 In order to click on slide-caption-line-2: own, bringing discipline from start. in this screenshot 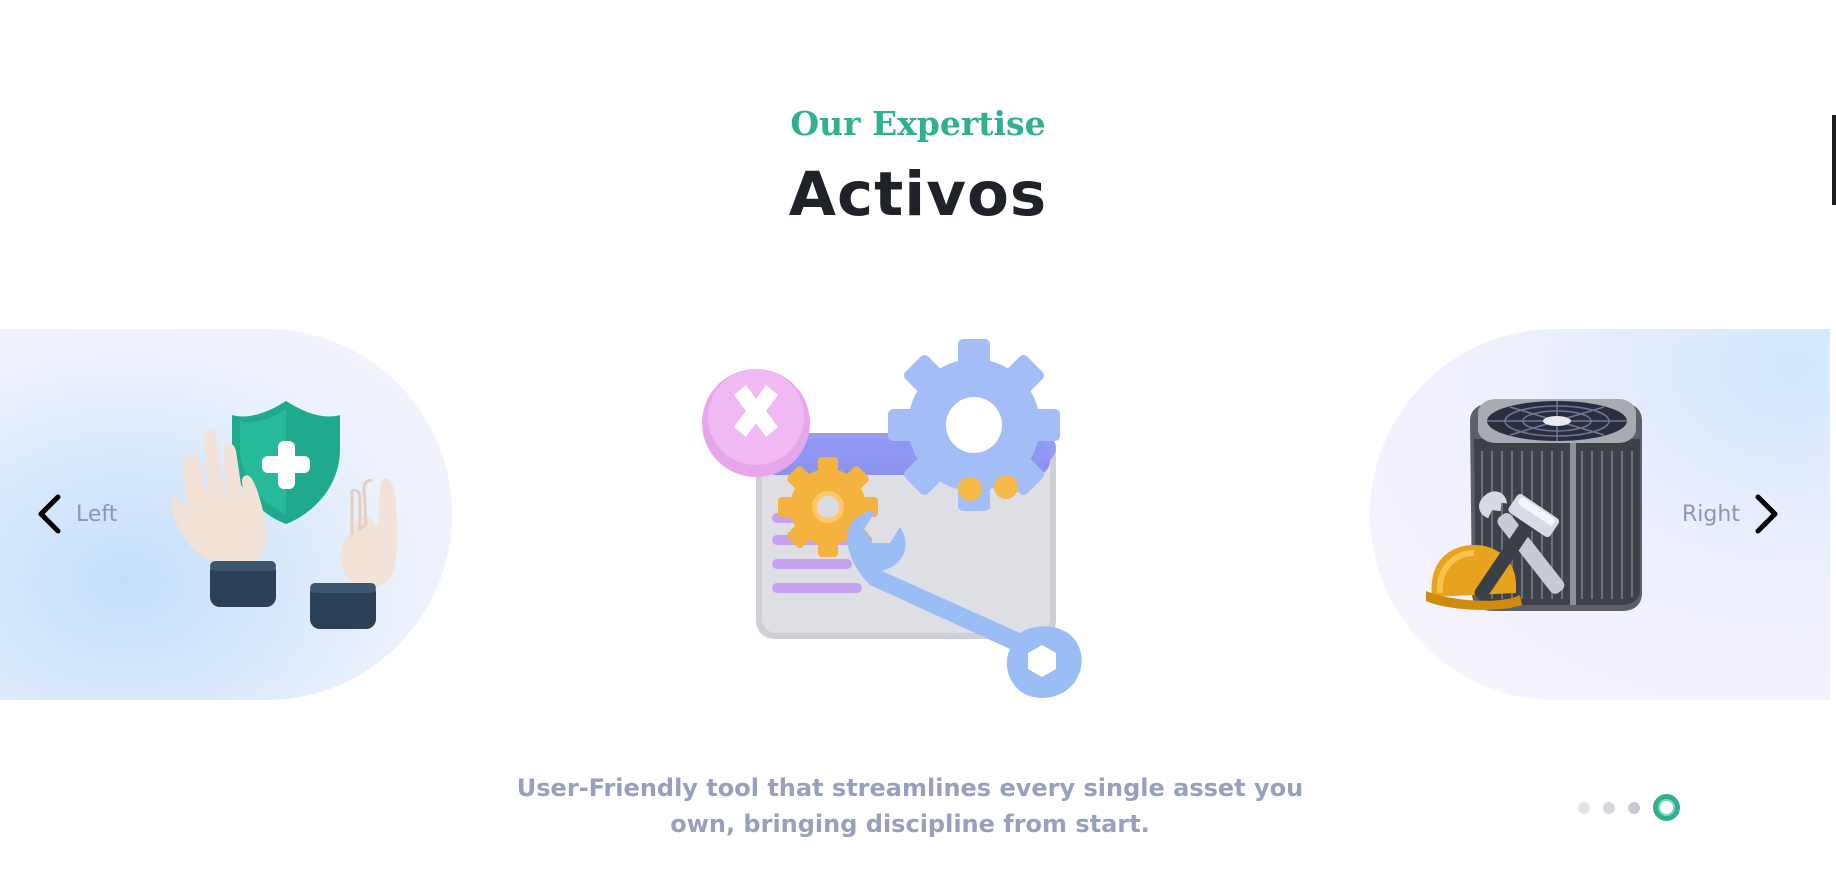, I will do `click(910, 824)`.